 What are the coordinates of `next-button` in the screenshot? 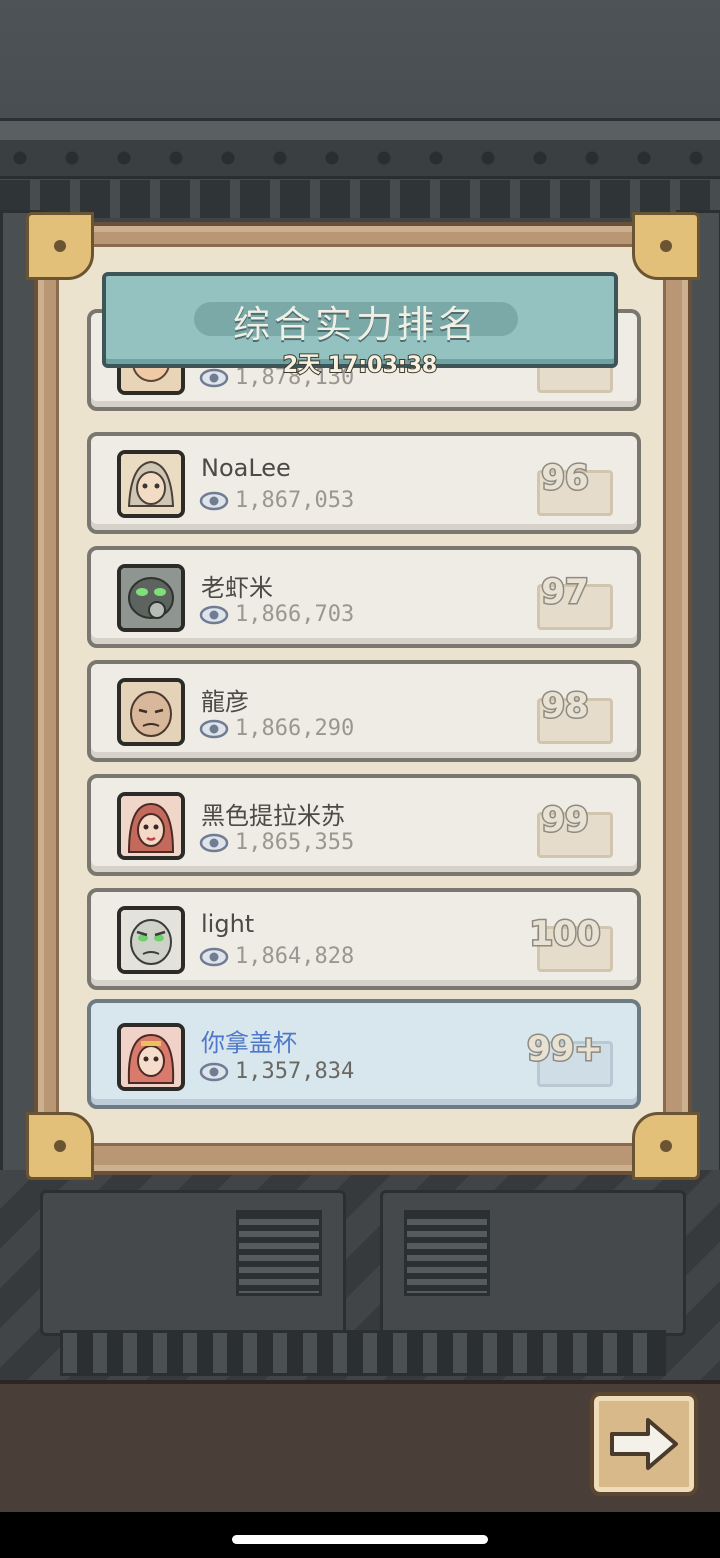 It's located at (644, 1444).